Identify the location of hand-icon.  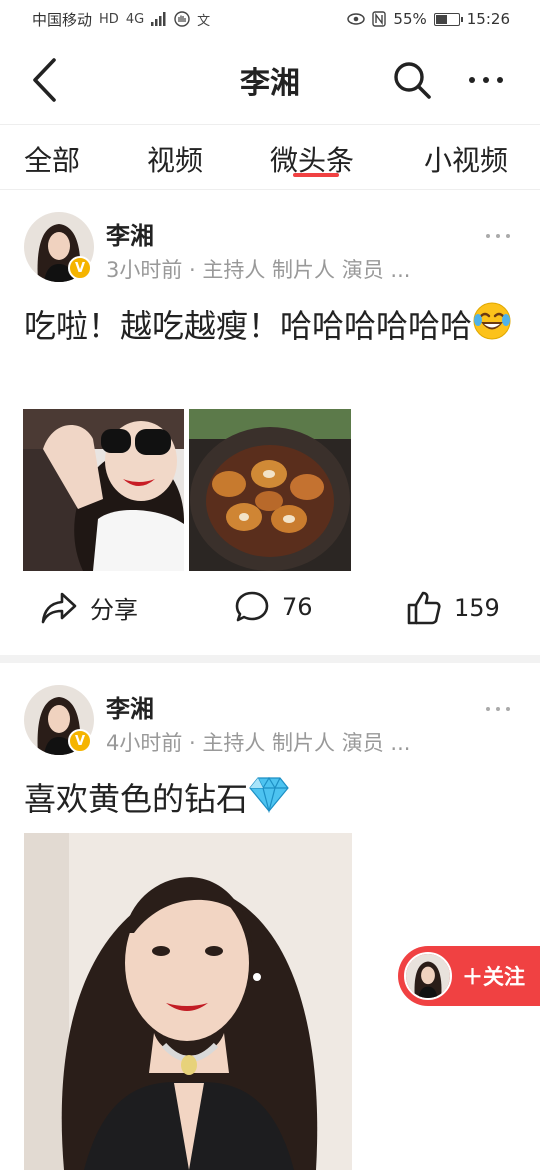
(182, 19).